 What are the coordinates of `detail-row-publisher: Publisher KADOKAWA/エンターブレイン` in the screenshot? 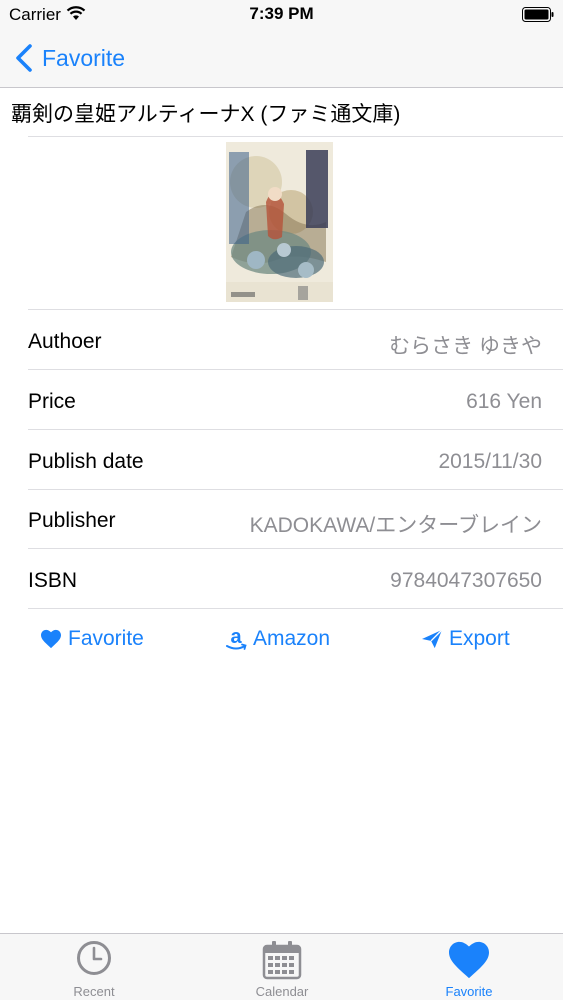 It's located at (285, 519).